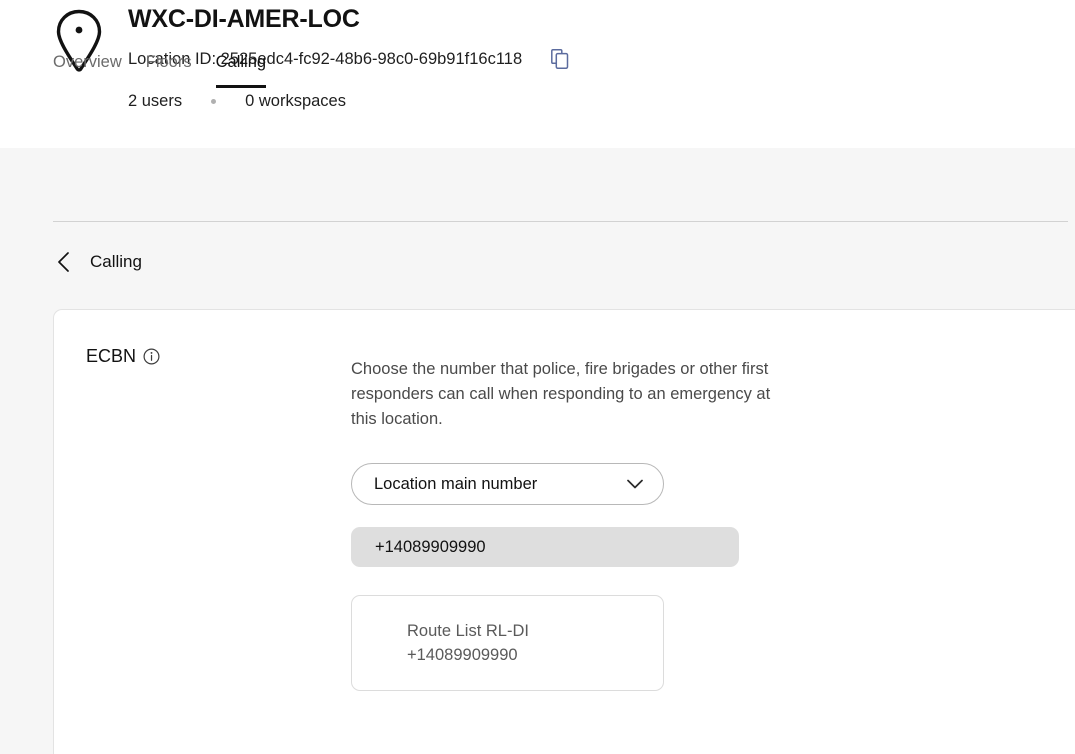 Image resolution: width=1075 pixels, height=754 pixels. What do you see at coordinates (545, 547) in the screenshot?
I see `ecbn-main-number-pill: +14089909990` at bounding box center [545, 547].